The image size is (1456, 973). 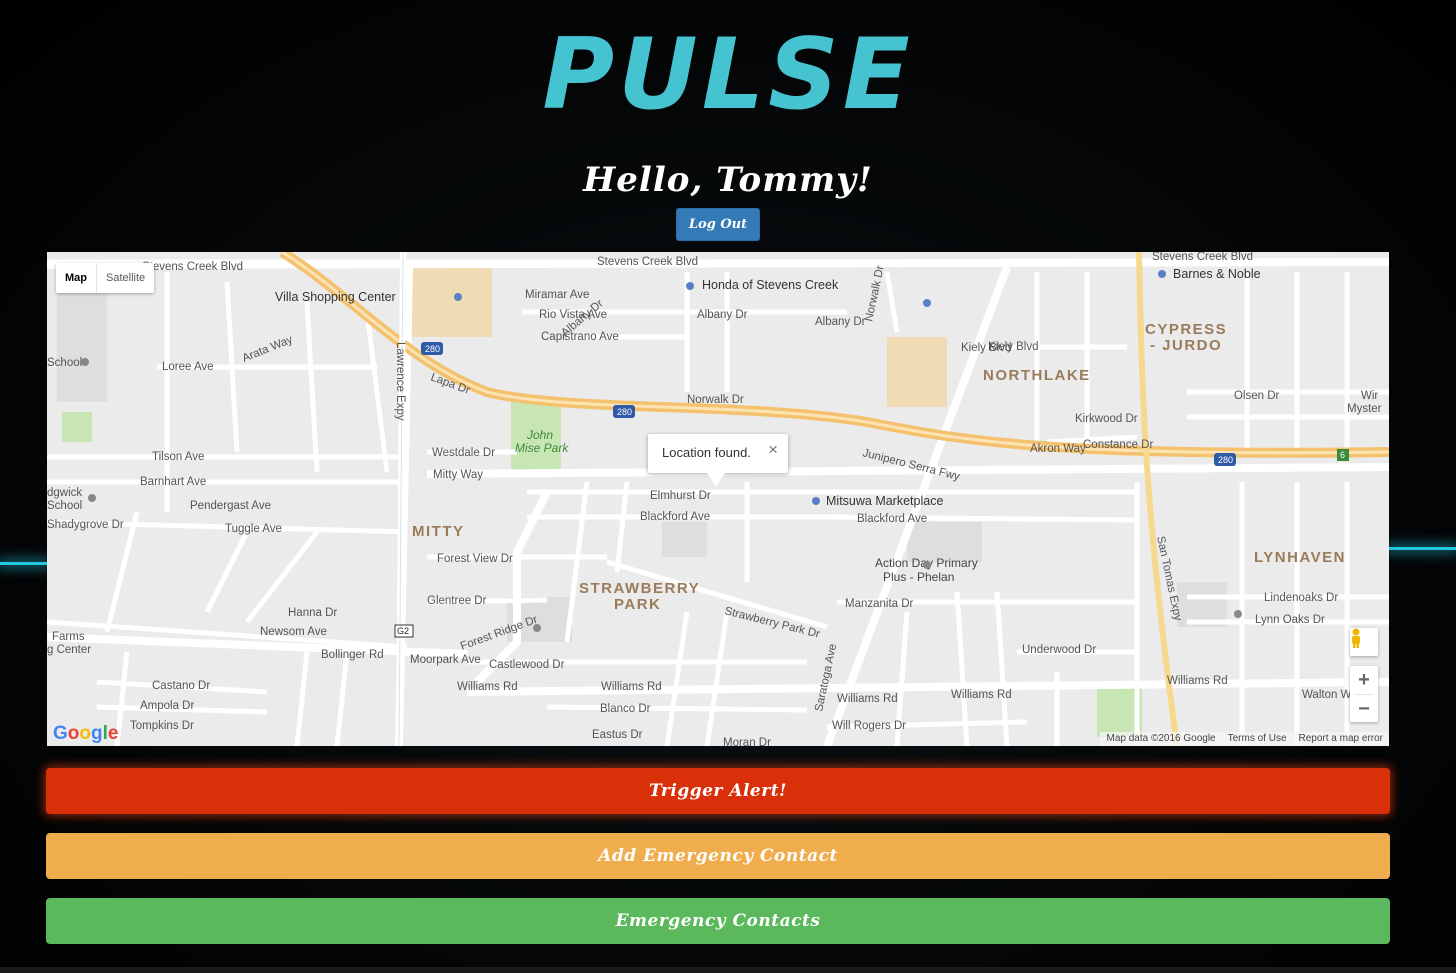 What do you see at coordinates (728, 180) in the screenshot?
I see `greeting-heading: Hello, Tommy!` at bounding box center [728, 180].